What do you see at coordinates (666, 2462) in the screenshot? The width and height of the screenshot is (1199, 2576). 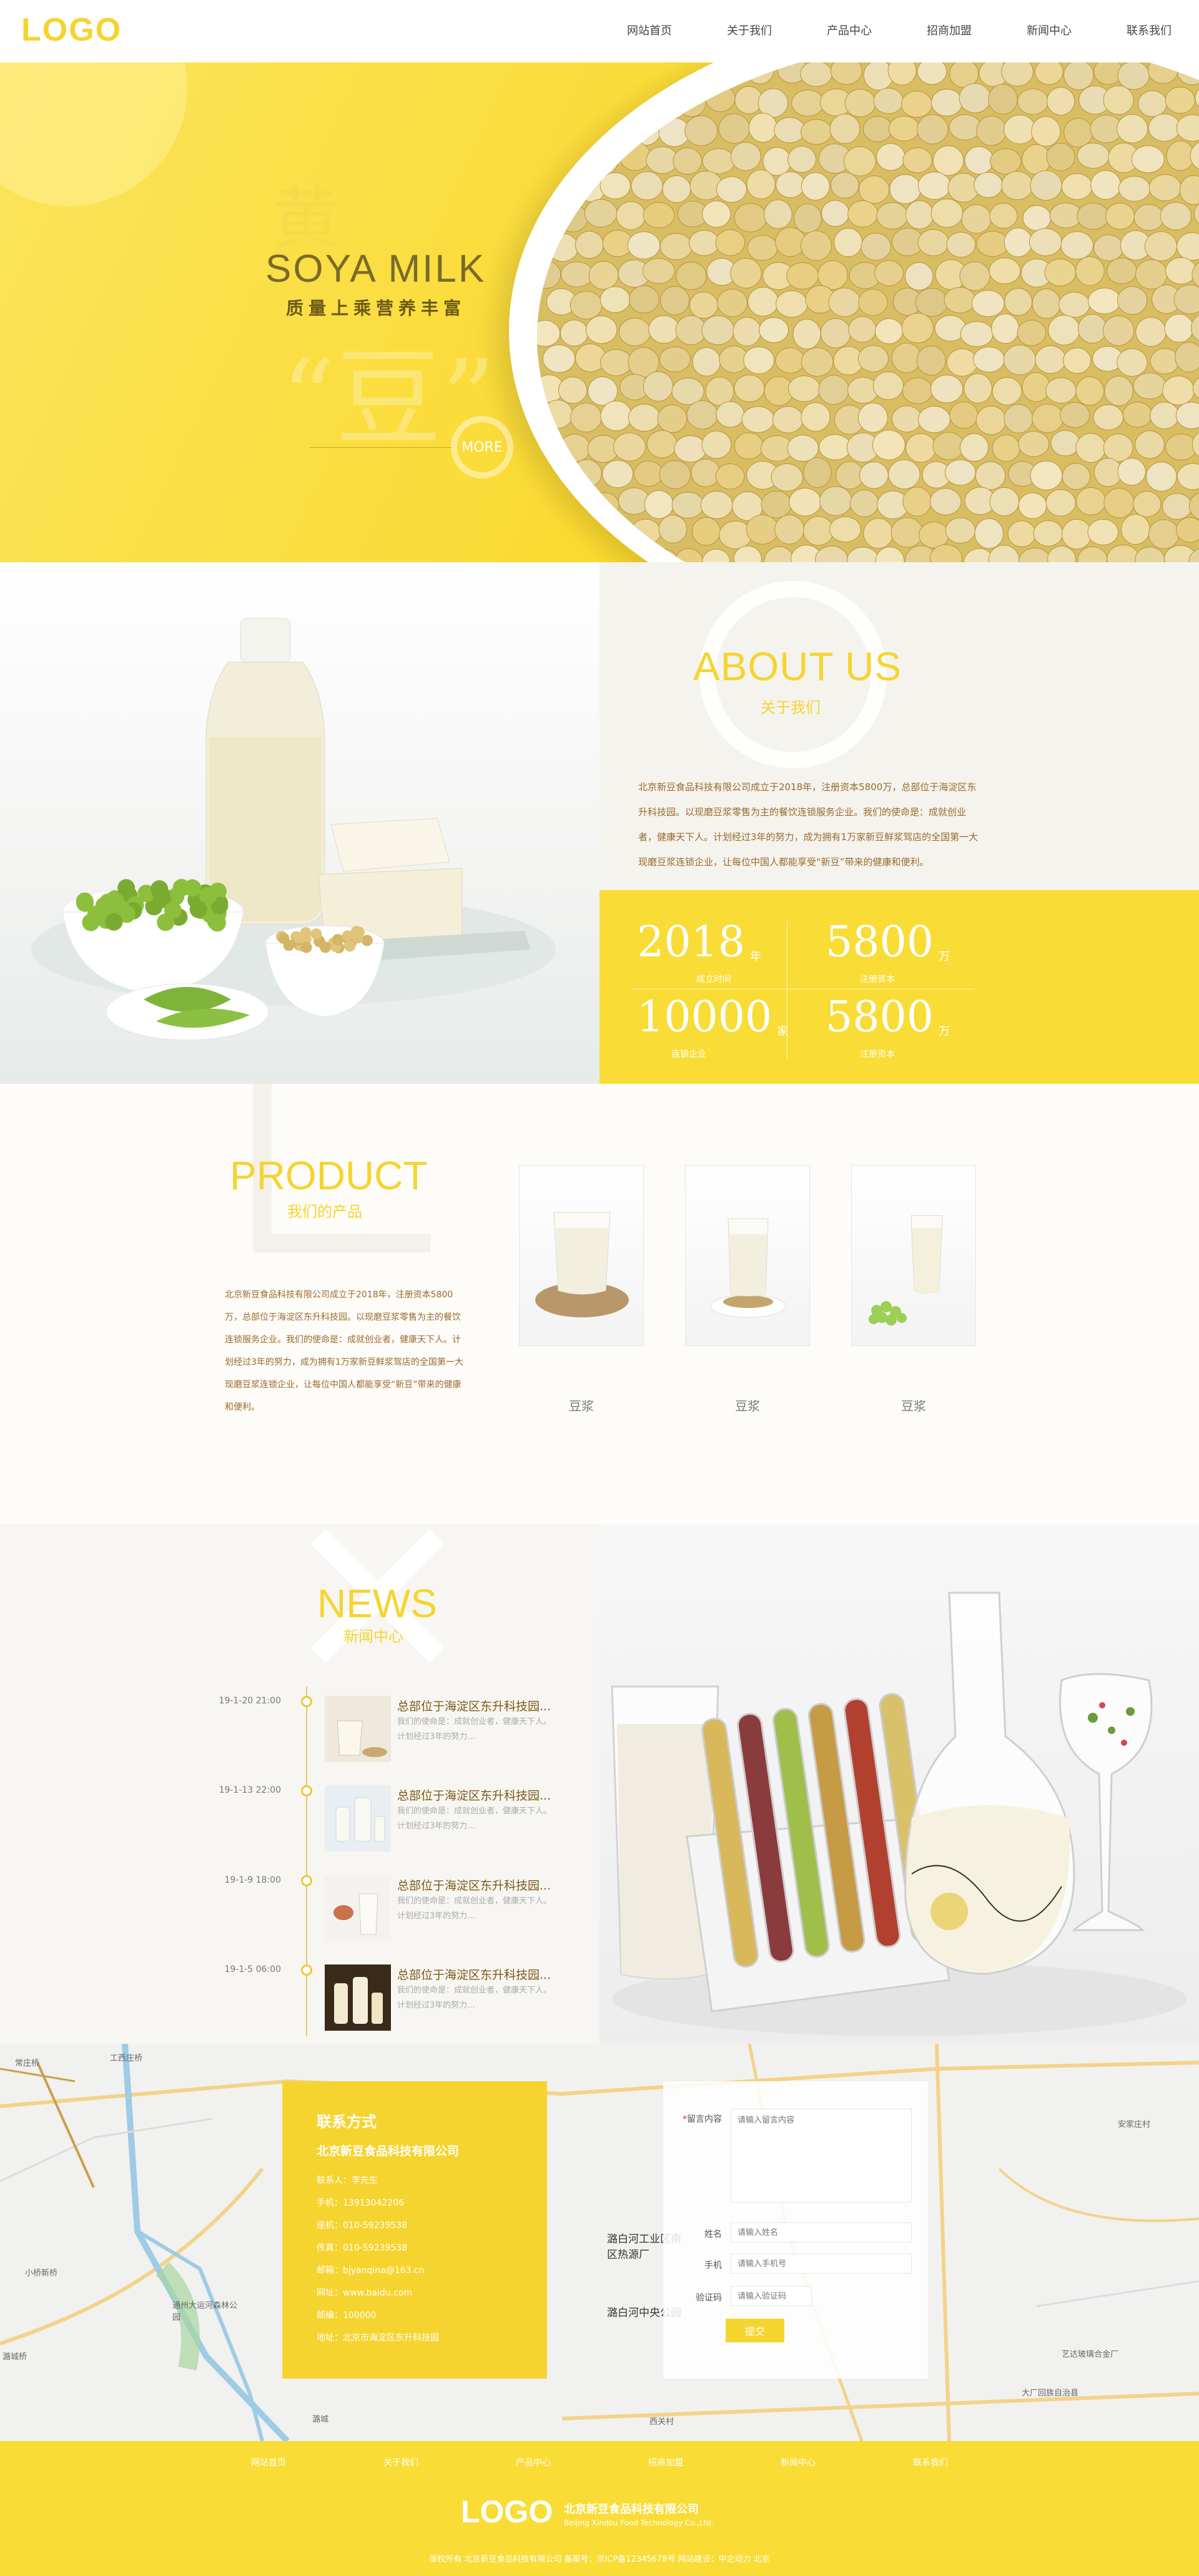 I see `footer-nav-franchise: 招商加盟` at bounding box center [666, 2462].